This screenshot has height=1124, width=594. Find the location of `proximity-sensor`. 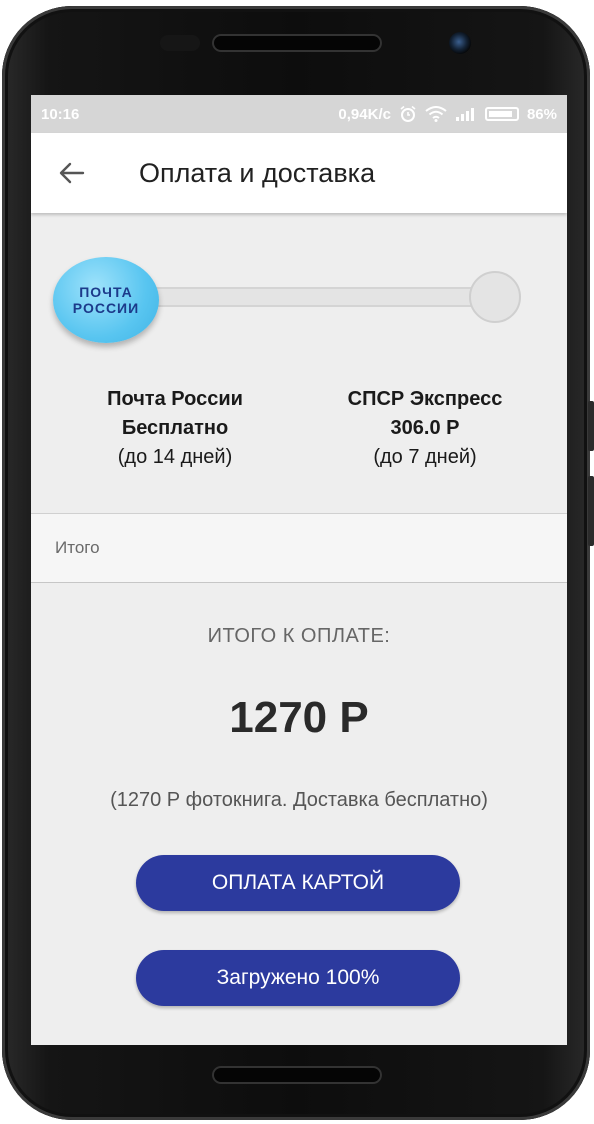

proximity-sensor is located at coordinates (180, 43).